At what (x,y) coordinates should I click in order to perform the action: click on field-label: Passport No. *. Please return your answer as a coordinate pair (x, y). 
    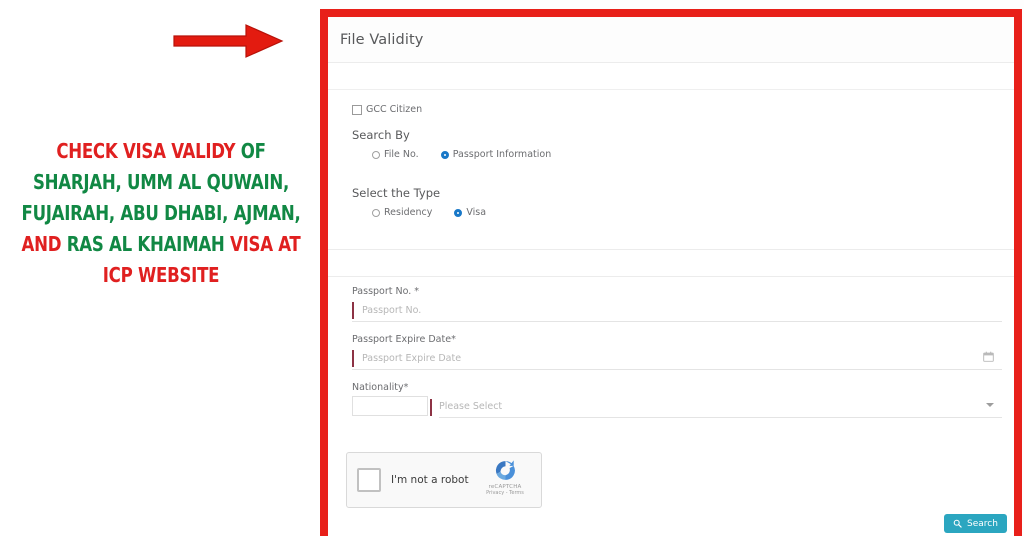
    Looking at the image, I should click on (386, 291).